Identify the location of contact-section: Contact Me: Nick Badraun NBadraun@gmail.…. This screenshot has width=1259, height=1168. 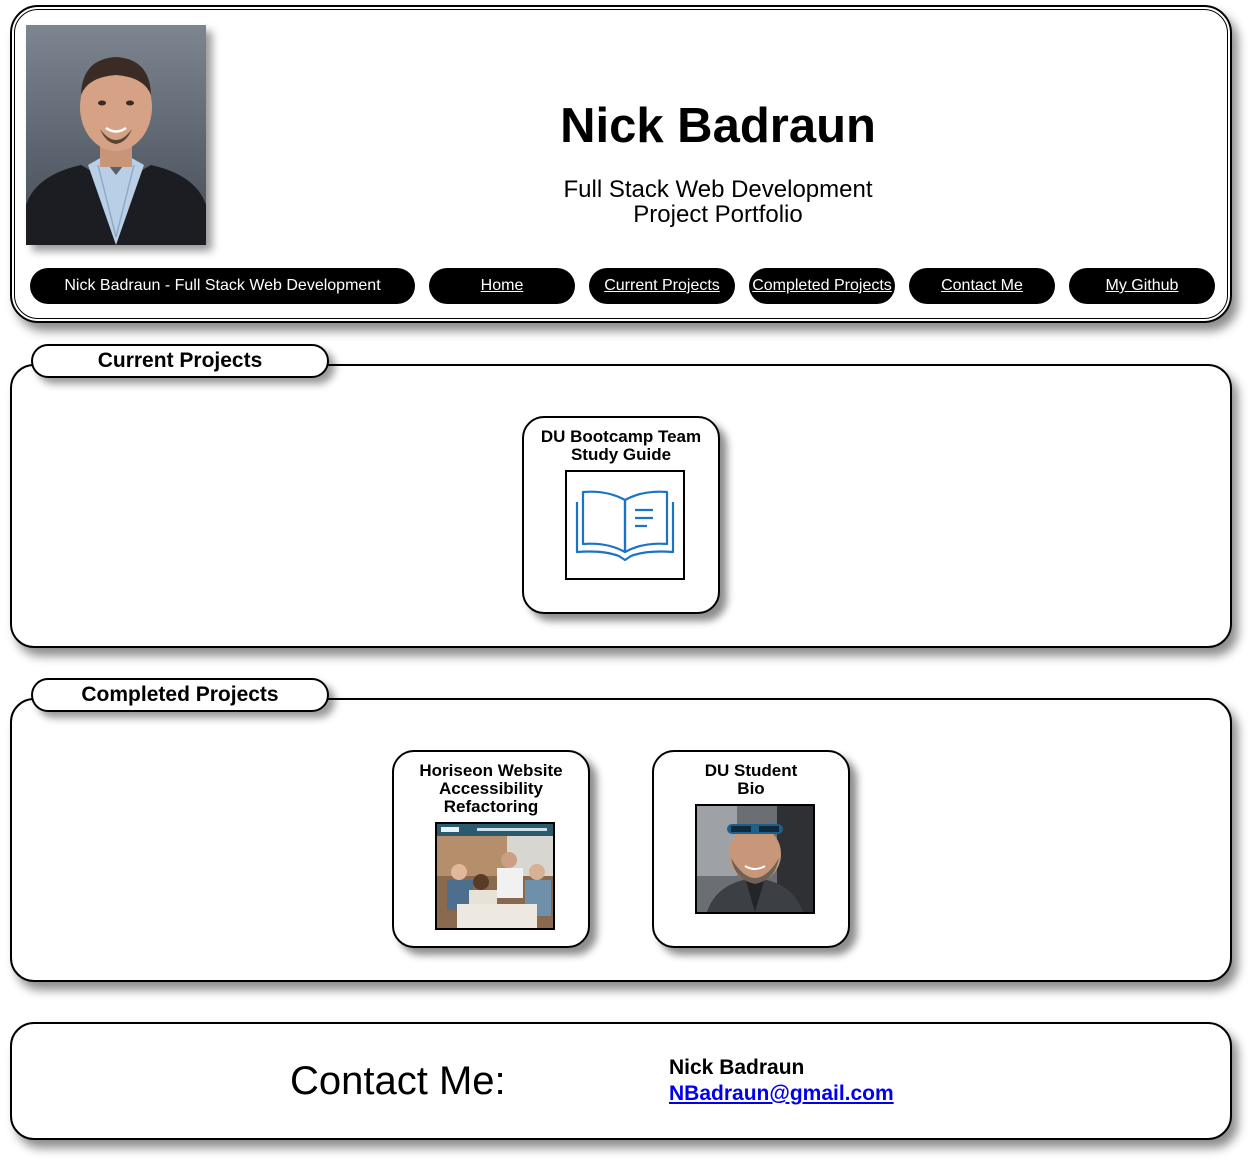
(621, 1081).